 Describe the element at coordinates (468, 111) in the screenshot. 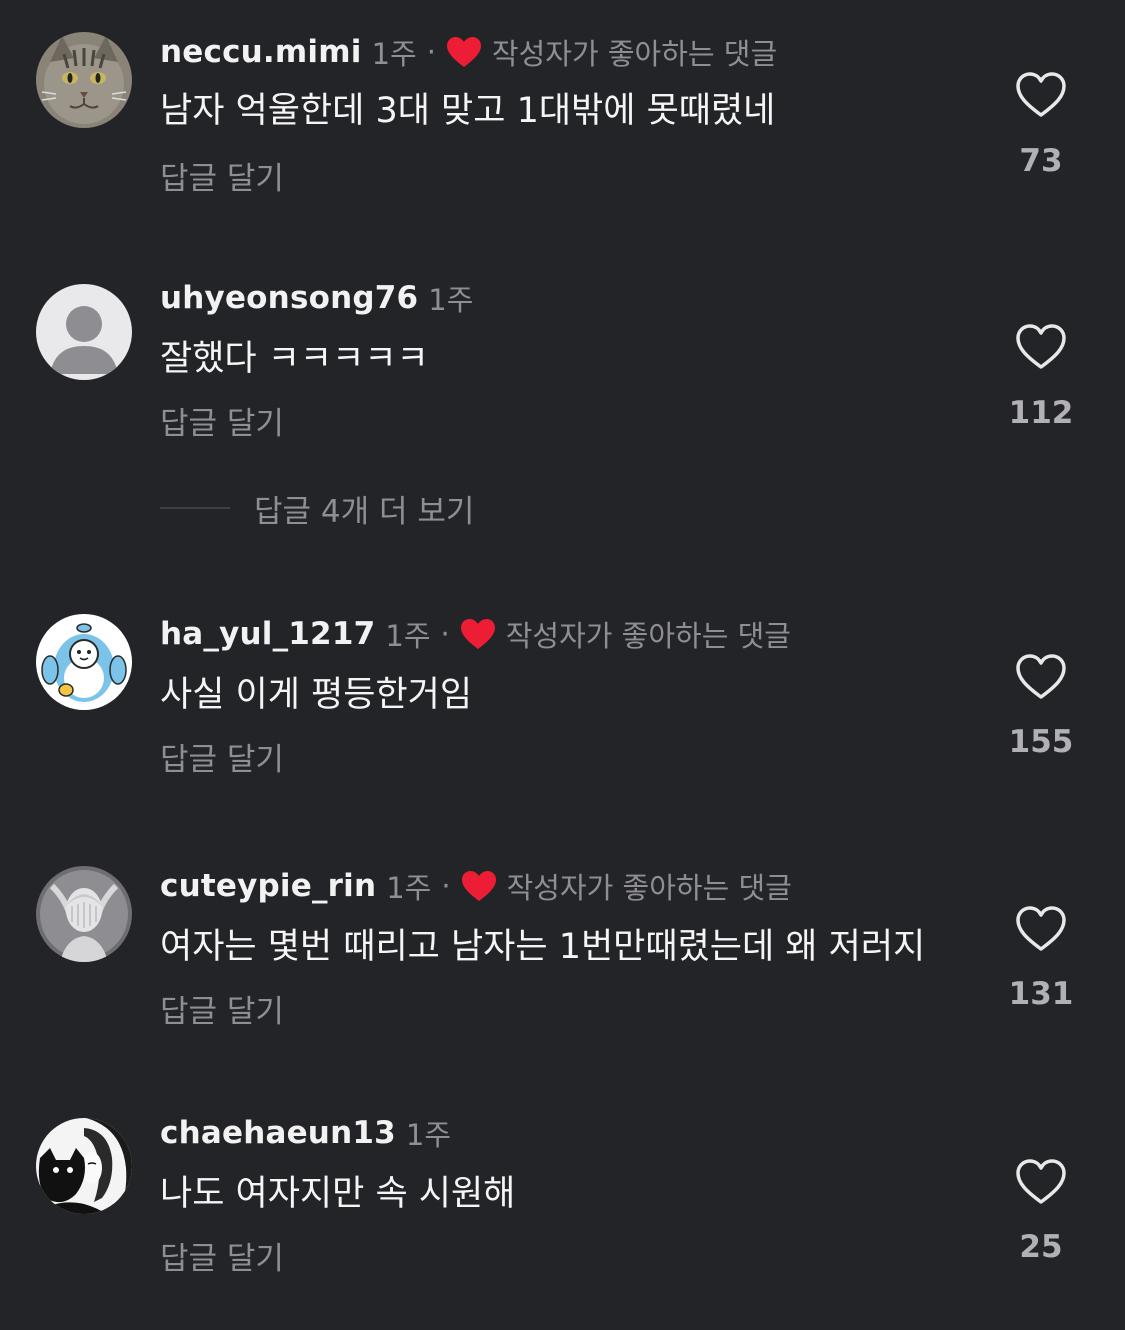

I see `comment-text: 남자 억울한데 3대 맞고 1대밖에 못때렸네` at that location.